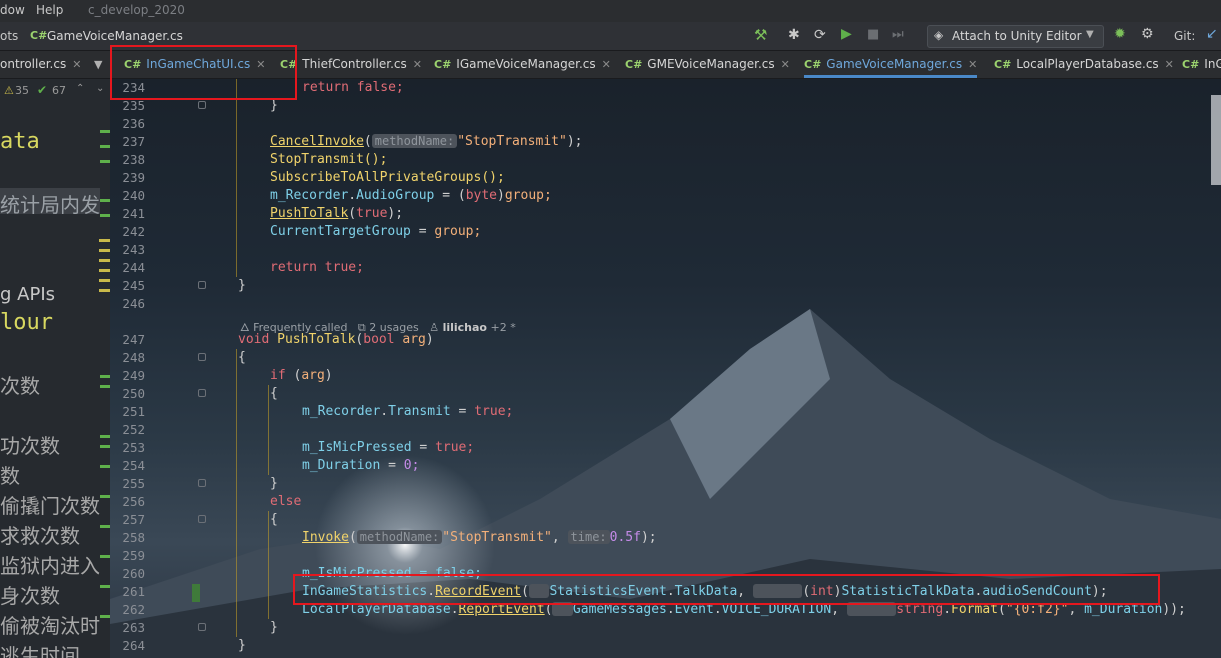 The image size is (1221, 658). I want to click on code-line: m_IsMicPressed = true;, so click(388, 447).